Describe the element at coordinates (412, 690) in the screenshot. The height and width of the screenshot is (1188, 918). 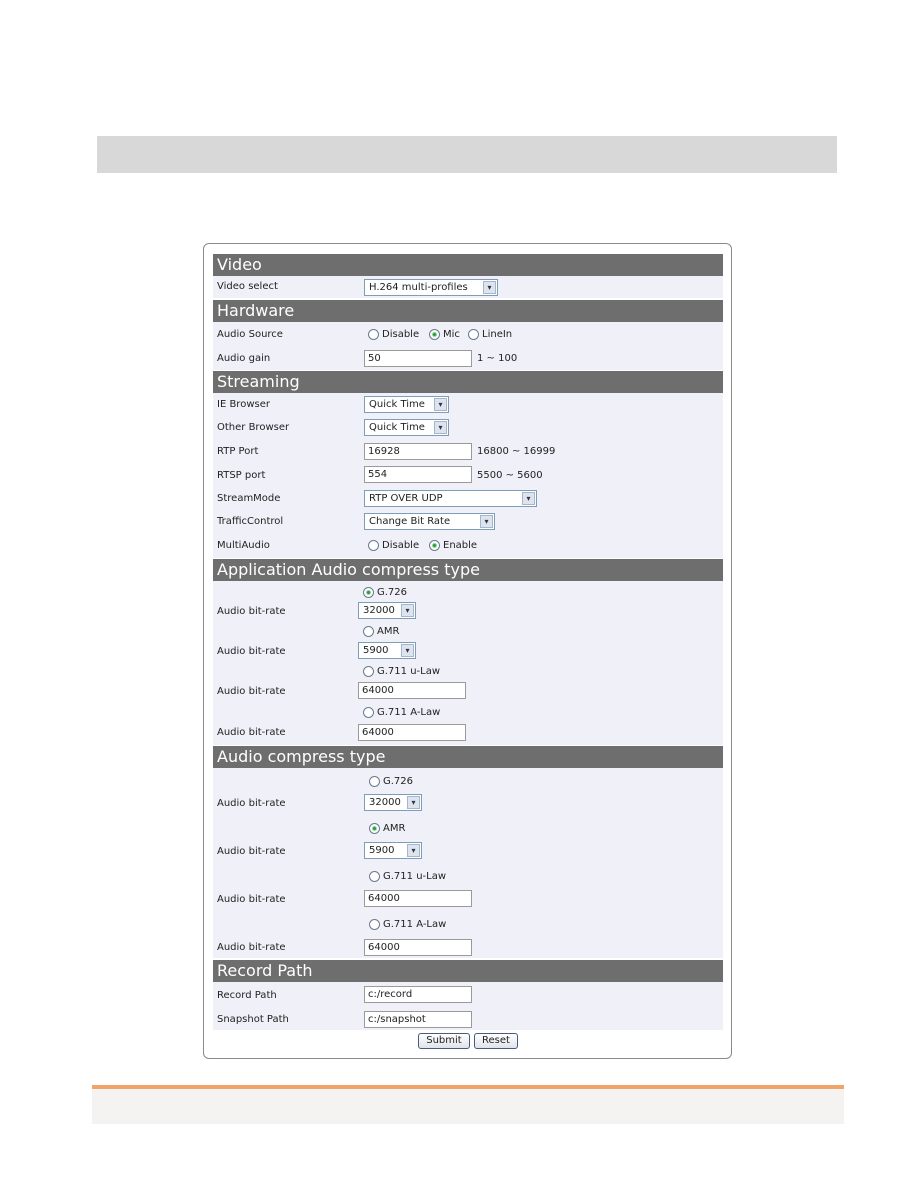
I see `app-audio-g711u-bitrate-input: 64000` at that location.